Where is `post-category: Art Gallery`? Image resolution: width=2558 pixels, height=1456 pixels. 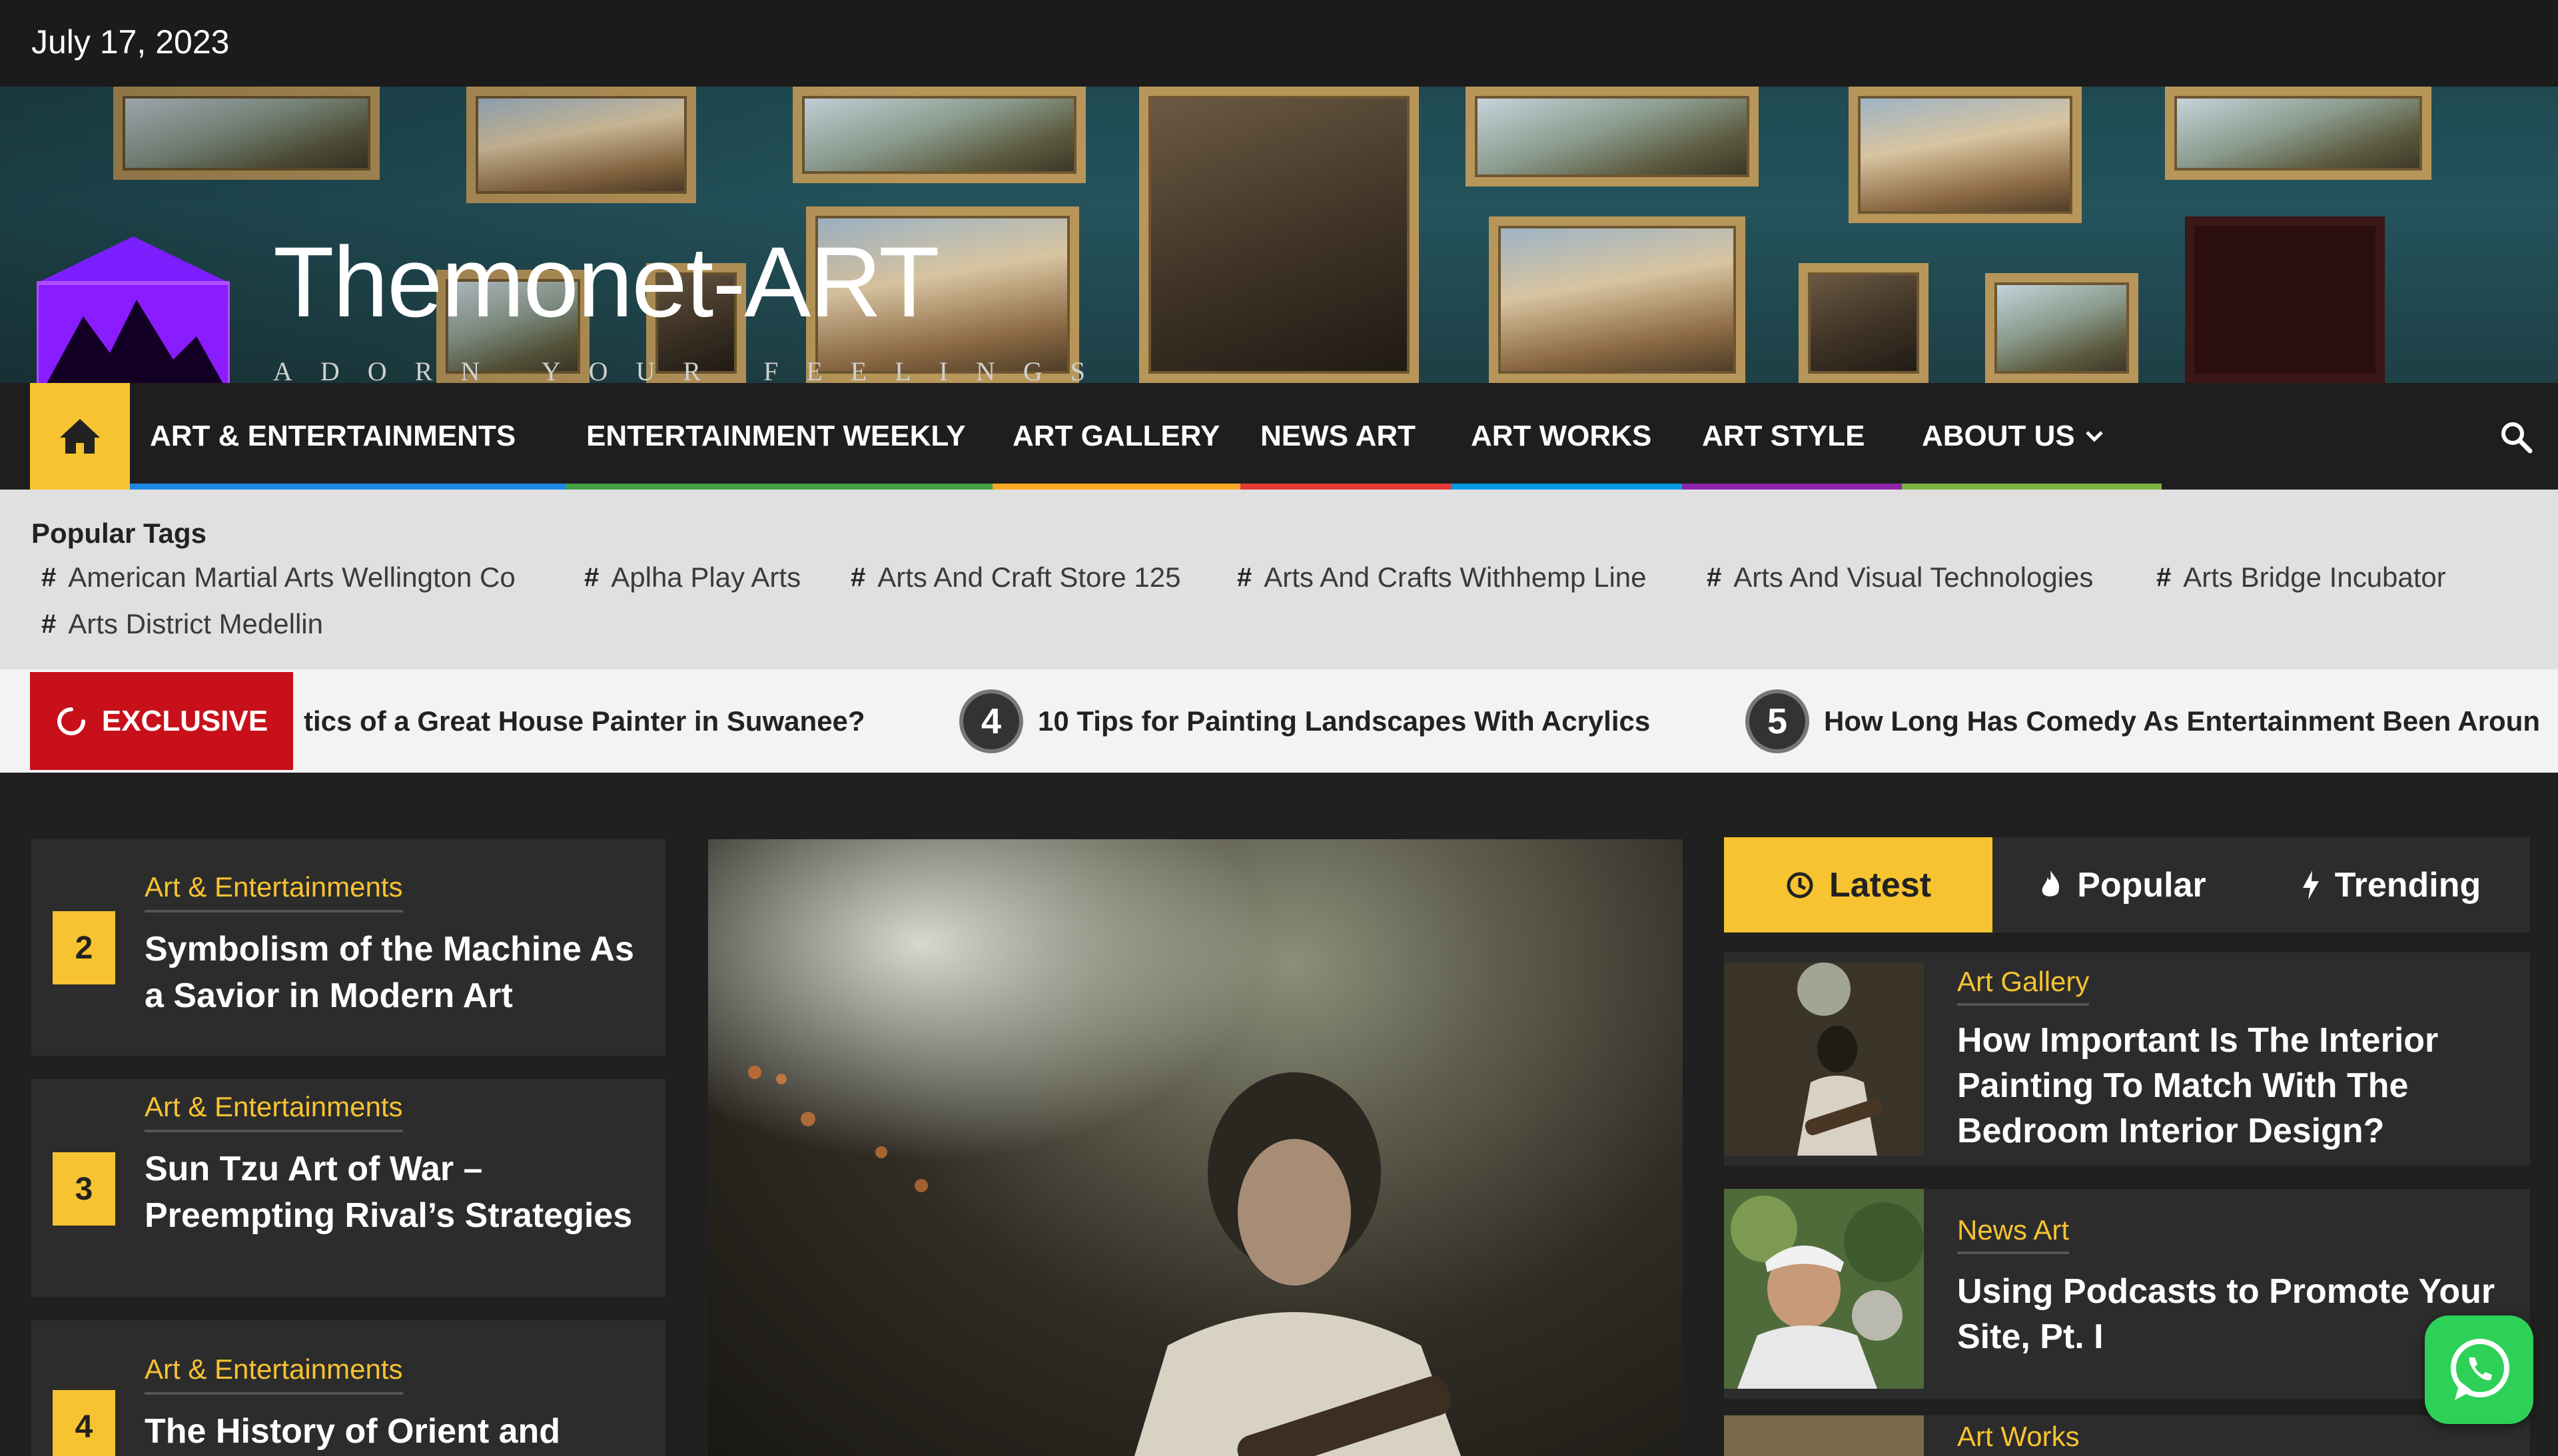
post-category: Art Gallery is located at coordinates (2023, 986).